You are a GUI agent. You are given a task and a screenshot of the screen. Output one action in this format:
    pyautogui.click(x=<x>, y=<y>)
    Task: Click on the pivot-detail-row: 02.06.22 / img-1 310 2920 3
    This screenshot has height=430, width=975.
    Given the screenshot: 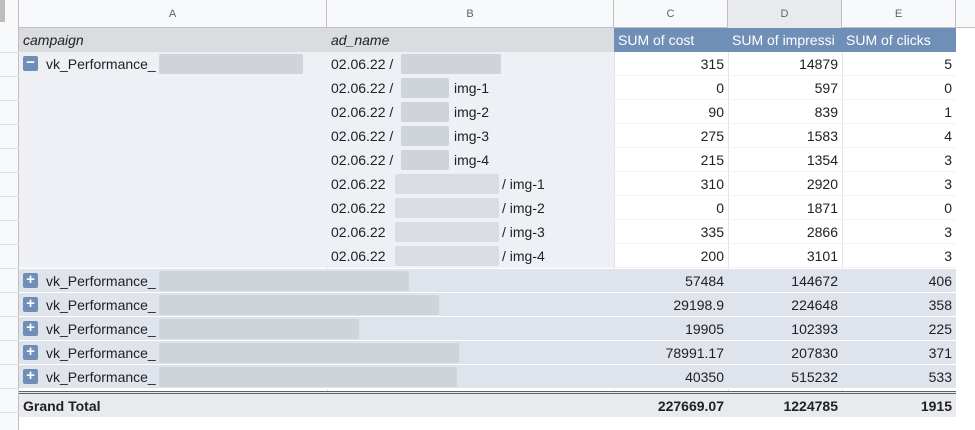 What is the action you would take?
    pyautogui.click(x=487, y=184)
    